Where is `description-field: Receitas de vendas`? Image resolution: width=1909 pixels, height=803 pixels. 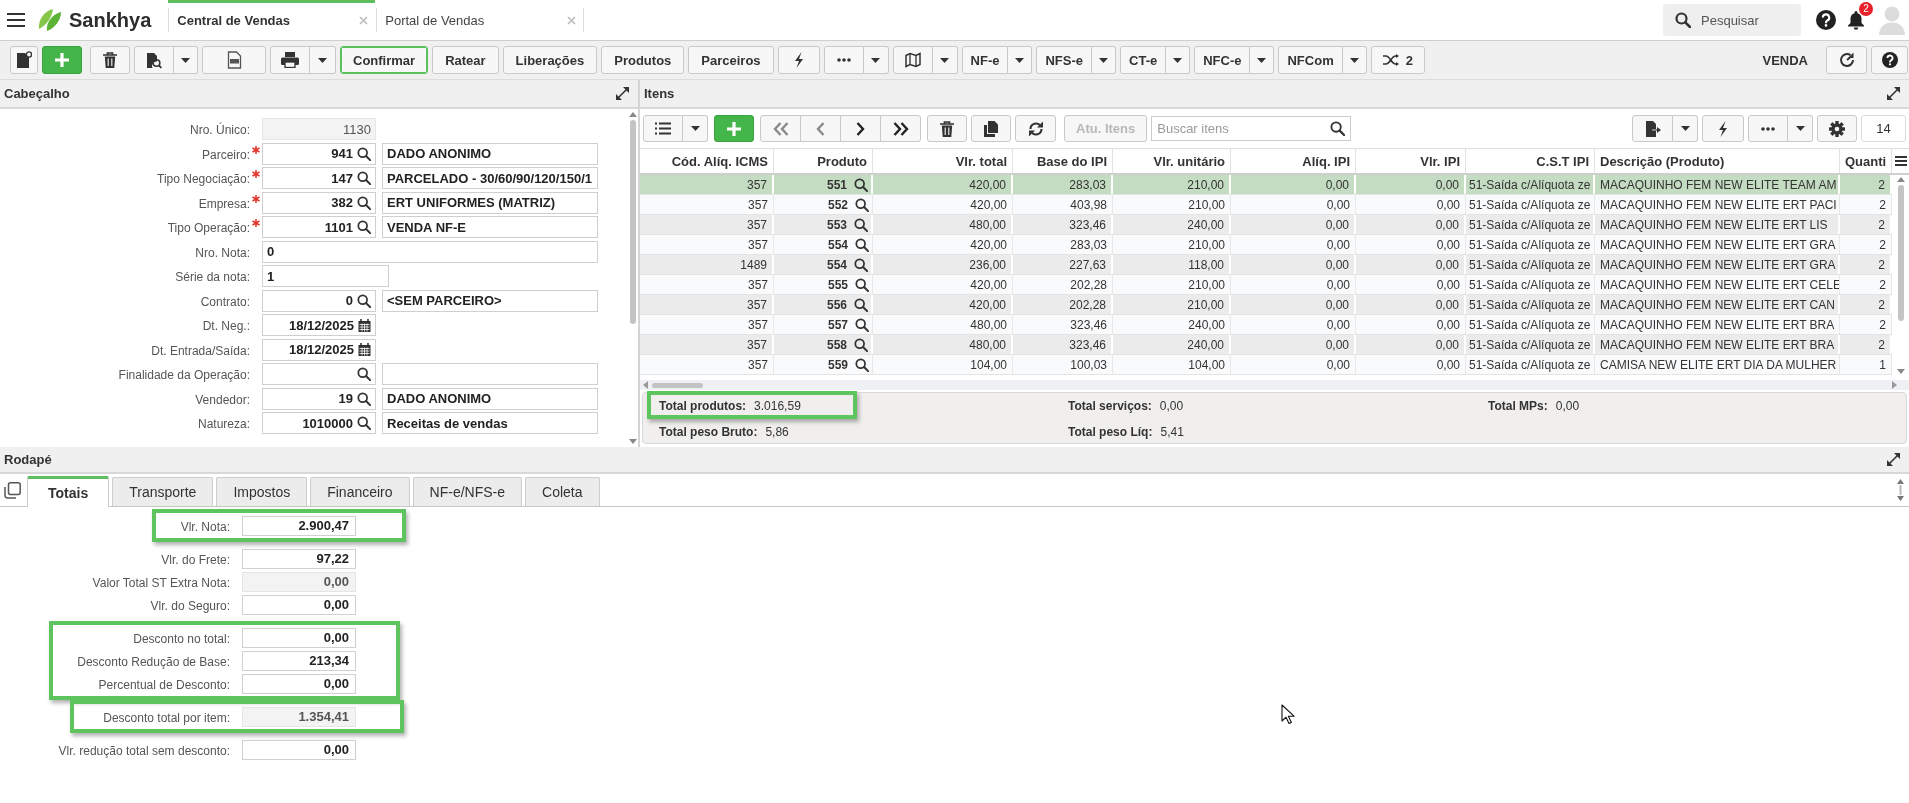
description-field: Receitas de vendas is located at coordinates (490, 423).